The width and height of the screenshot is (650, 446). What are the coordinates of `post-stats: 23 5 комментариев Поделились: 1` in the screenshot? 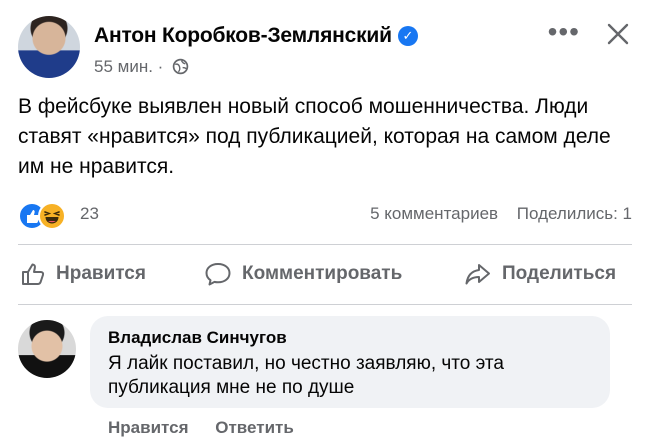 It's located at (325, 215).